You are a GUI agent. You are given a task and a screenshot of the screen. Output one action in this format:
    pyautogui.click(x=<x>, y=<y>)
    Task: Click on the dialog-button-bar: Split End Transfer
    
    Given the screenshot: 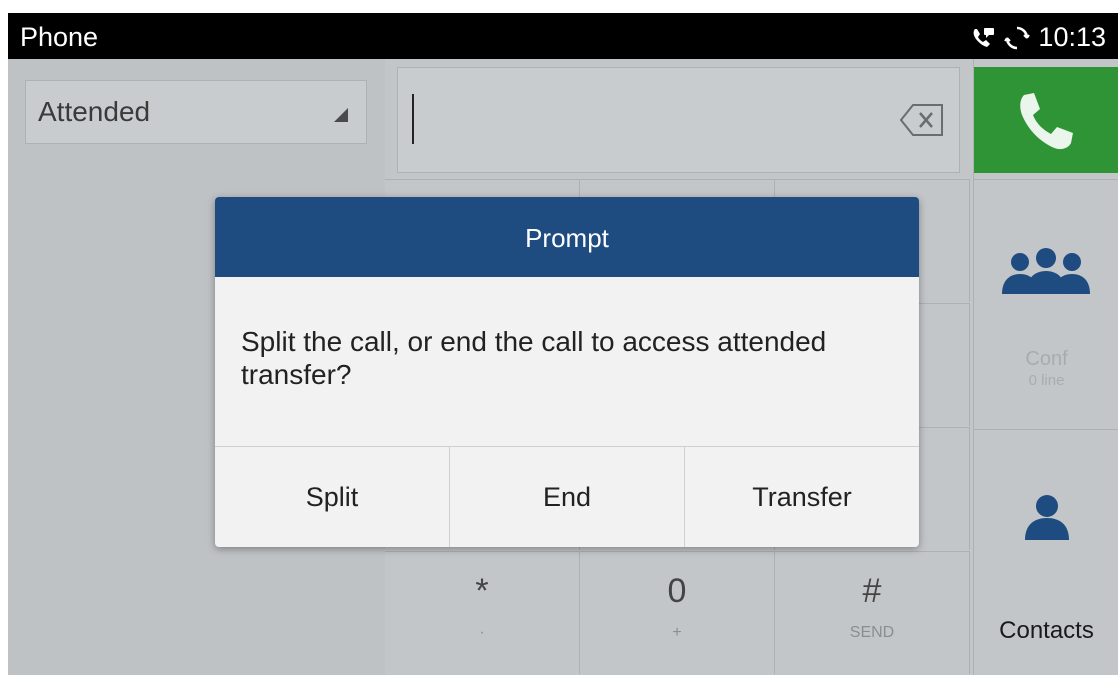 What is the action you would take?
    pyautogui.click(x=567, y=496)
    